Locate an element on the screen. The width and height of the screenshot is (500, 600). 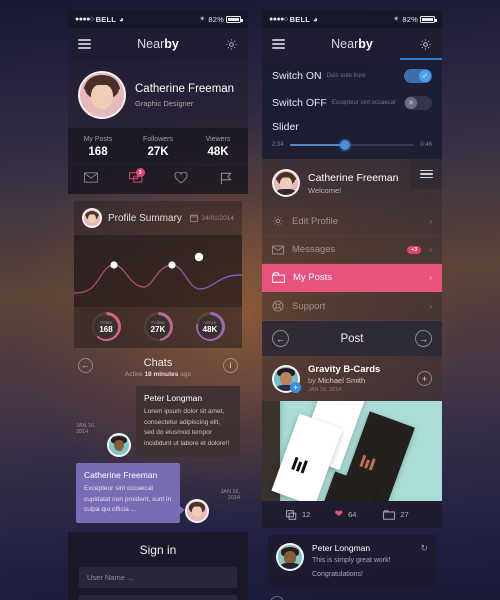
info-icon: i is located at coordinates (230, 365).